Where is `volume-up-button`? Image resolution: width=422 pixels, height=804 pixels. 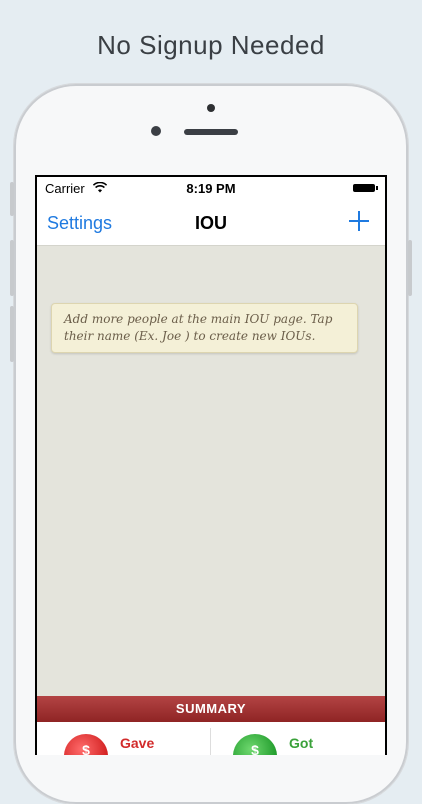 volume-up-button is located at coordinates (12, 268).